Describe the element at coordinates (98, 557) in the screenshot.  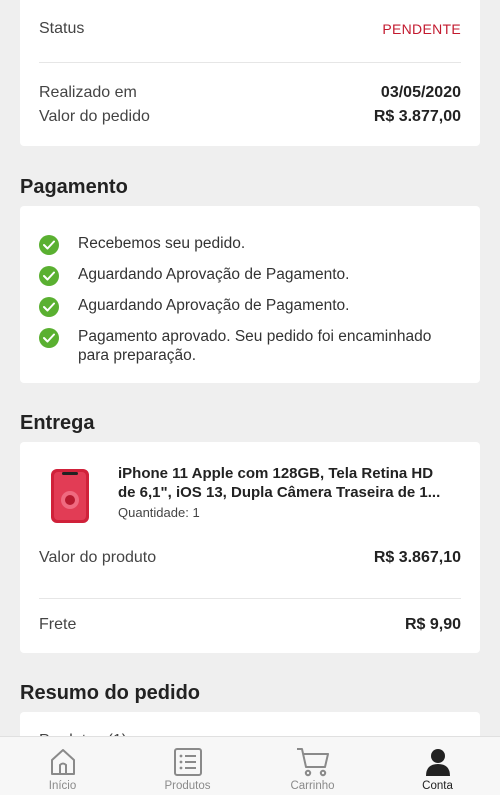
I see `product-value-label: Valor do produto` at that location.